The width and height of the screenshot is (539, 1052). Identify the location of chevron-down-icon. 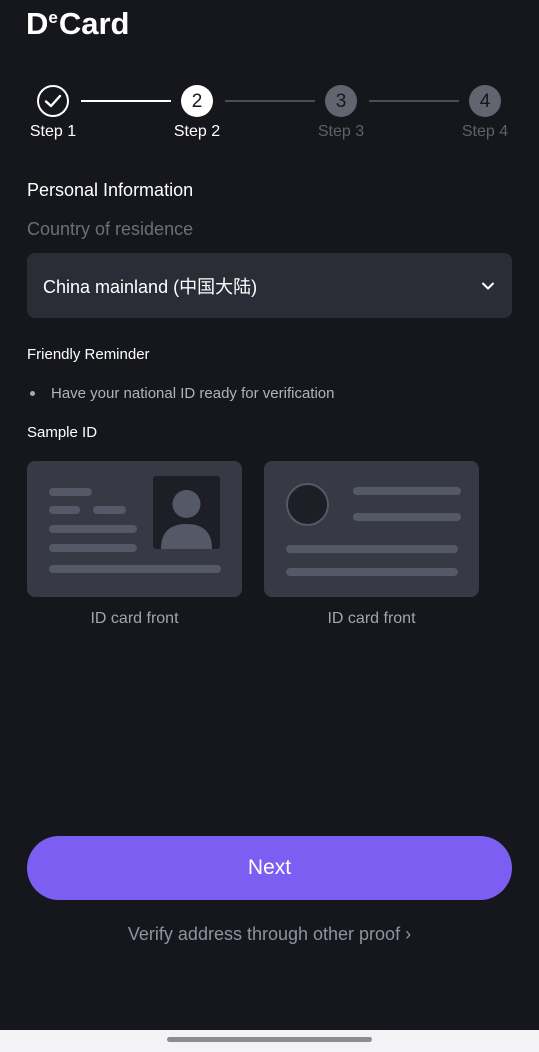
(488, 285).